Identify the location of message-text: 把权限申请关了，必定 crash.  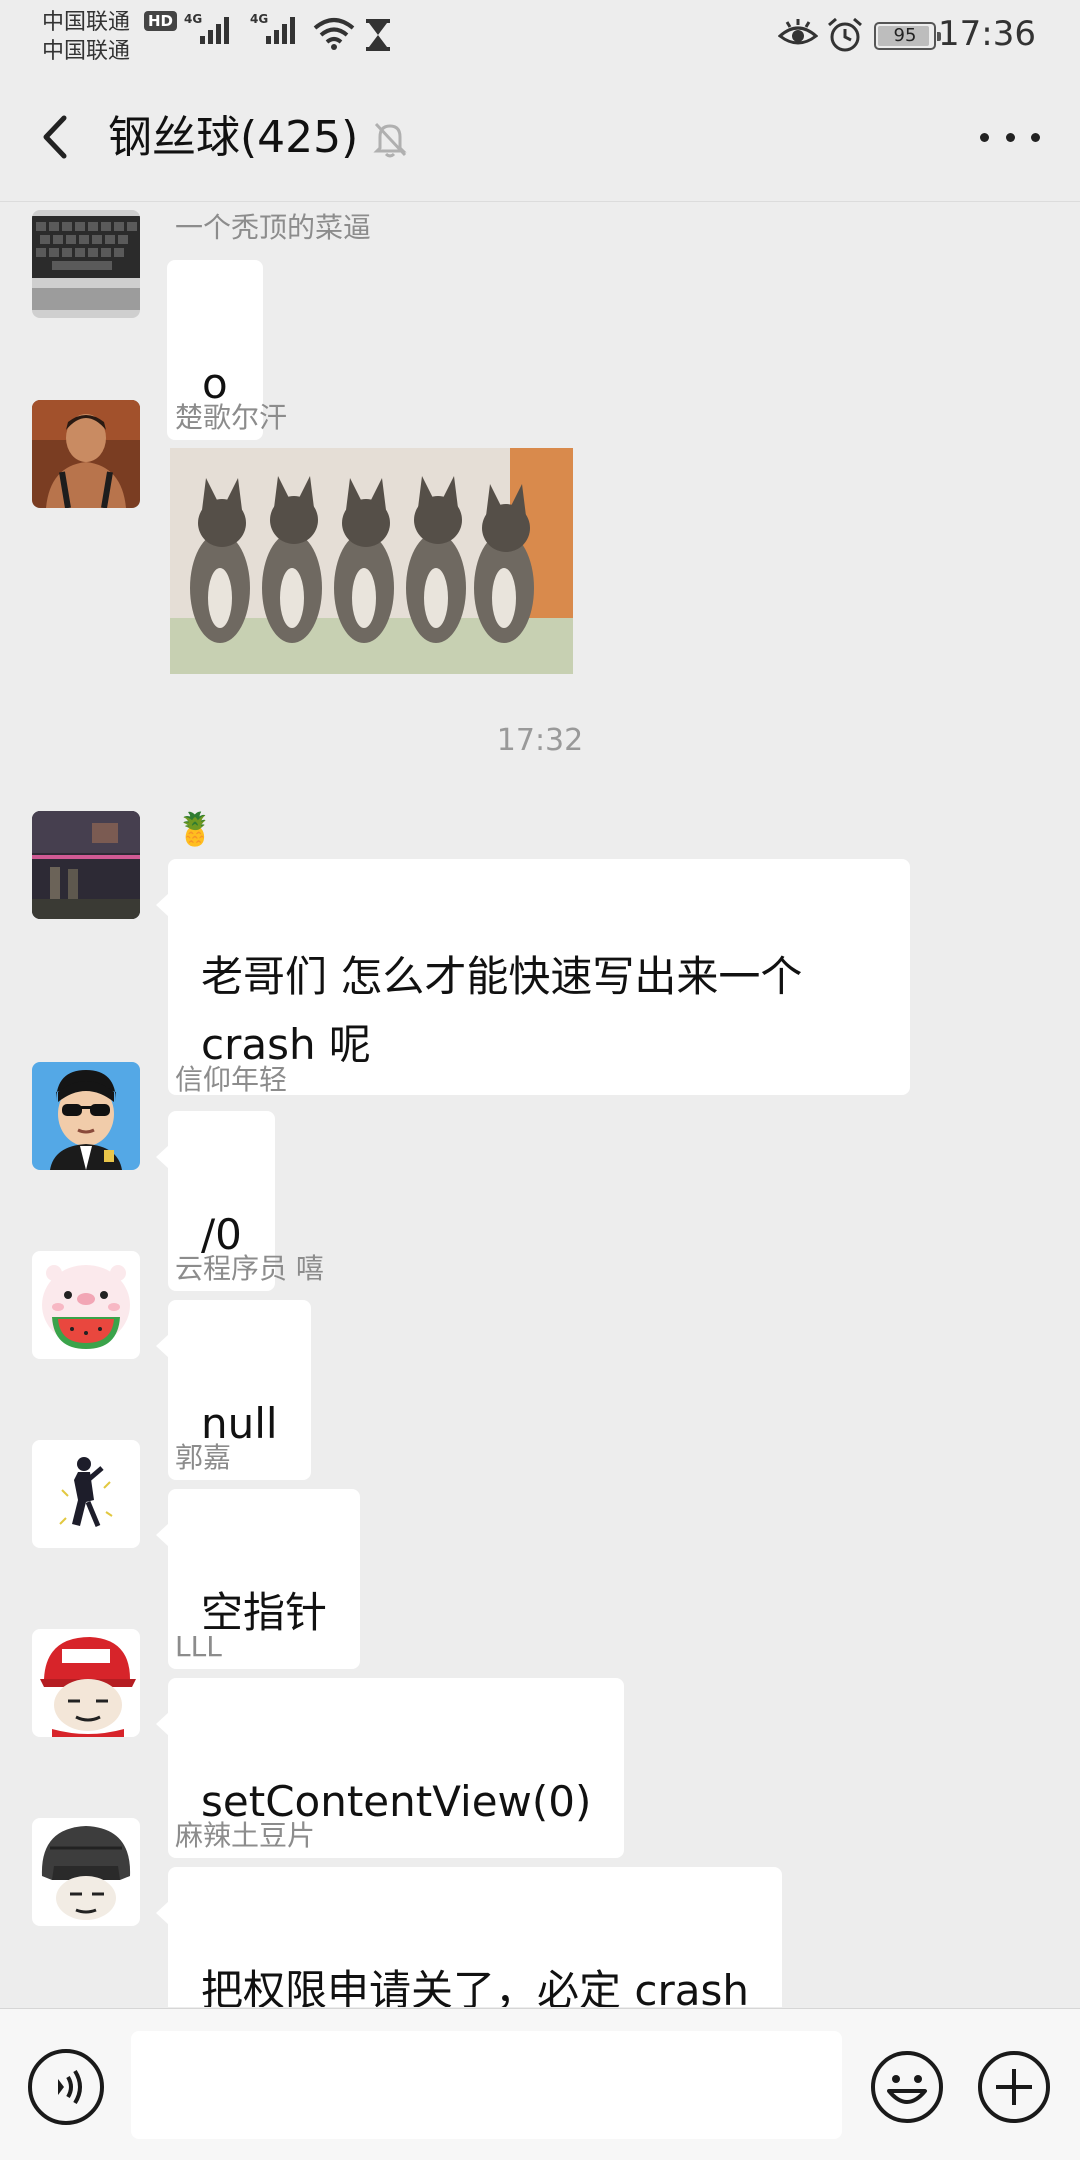
(475, 1986).